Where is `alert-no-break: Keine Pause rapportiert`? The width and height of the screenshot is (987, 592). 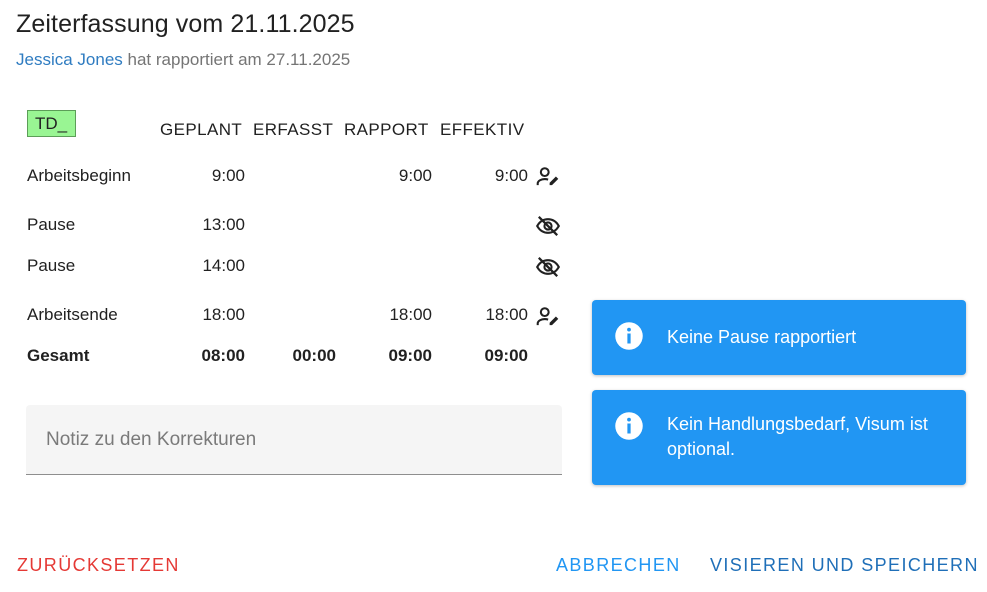 alert-no-break: Keine Pause rapportiert is located at coordinates (779, 337).